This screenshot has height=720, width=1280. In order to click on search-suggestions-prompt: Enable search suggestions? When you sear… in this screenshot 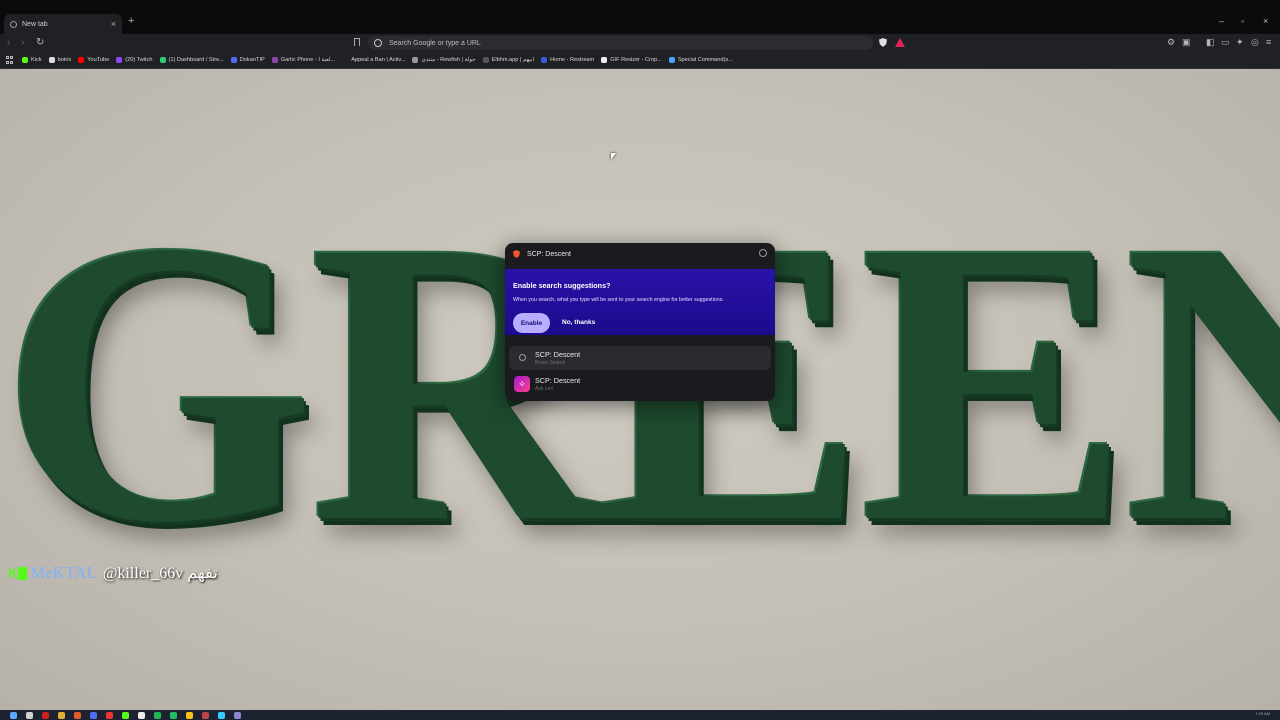, I will do `click(640, 302)`.